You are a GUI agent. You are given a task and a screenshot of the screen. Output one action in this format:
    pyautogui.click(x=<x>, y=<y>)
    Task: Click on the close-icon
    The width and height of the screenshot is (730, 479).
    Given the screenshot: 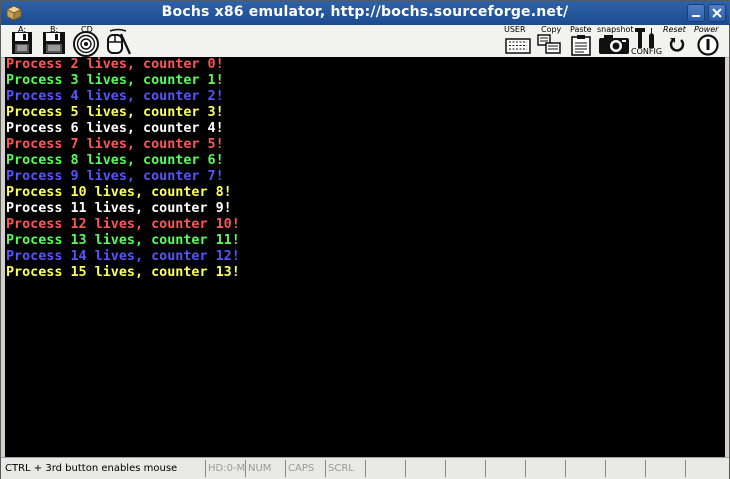 What is the action you would take?
    pyautogui.click(x=717, y=13)
    